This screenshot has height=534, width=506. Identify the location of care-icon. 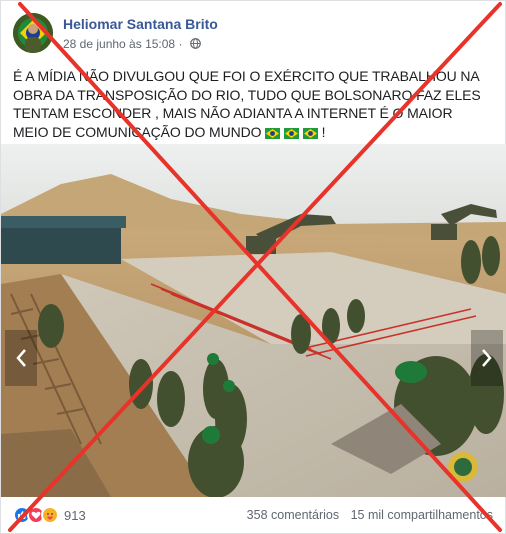
(50, 515).